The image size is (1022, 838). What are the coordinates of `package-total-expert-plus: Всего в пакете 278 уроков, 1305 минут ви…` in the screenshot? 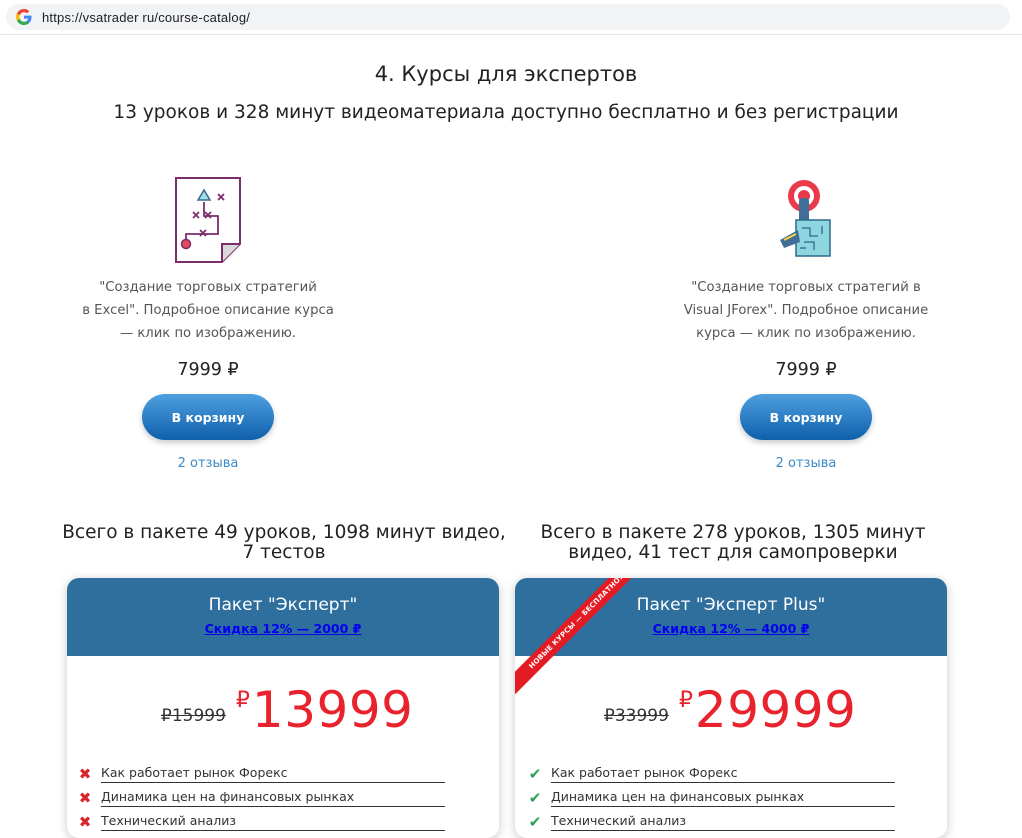 It's located at (733, 543).